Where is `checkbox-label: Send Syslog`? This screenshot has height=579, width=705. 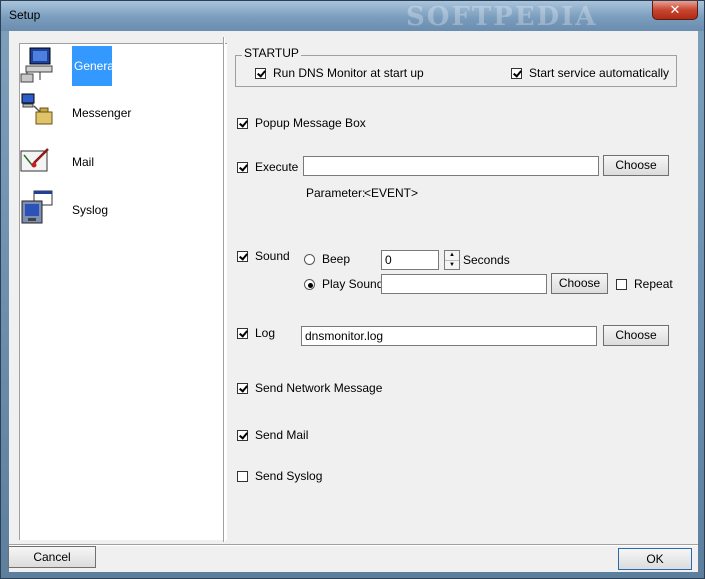
checkbox-label: Send Syslog is located at coordinates (289, 476).